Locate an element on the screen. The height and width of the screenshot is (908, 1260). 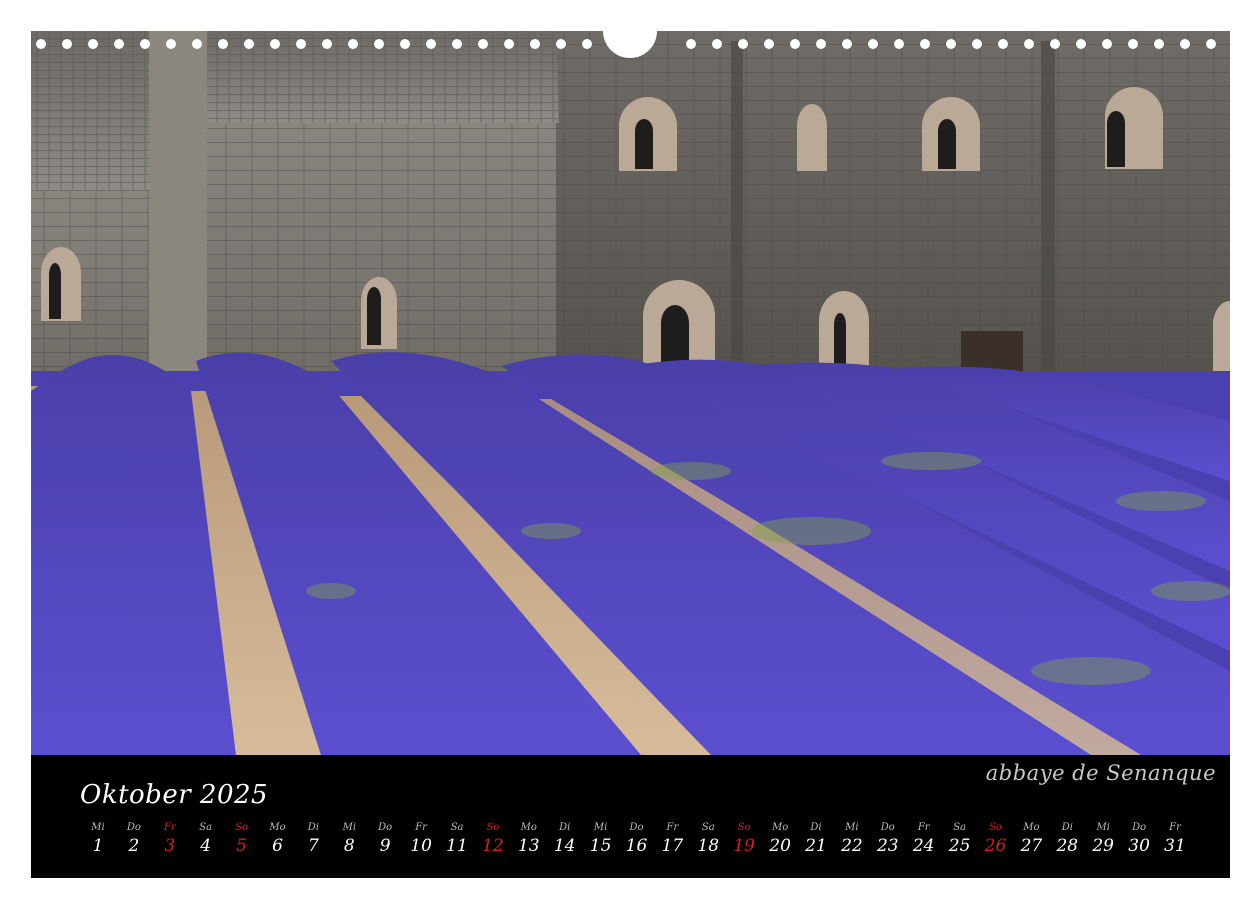
calendar-day: Di 28 is located at coordinates (1067, 839).